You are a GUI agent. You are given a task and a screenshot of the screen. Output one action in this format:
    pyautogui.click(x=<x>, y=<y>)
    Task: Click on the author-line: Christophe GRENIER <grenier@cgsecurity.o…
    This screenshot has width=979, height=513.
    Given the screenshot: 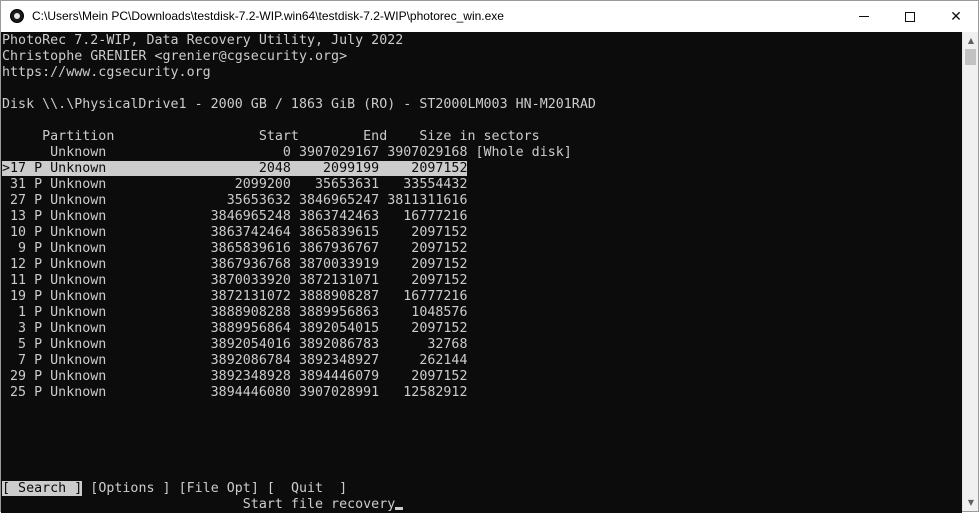 What is the action you would take?
    pyautogui.click(x=175, y=56)
    